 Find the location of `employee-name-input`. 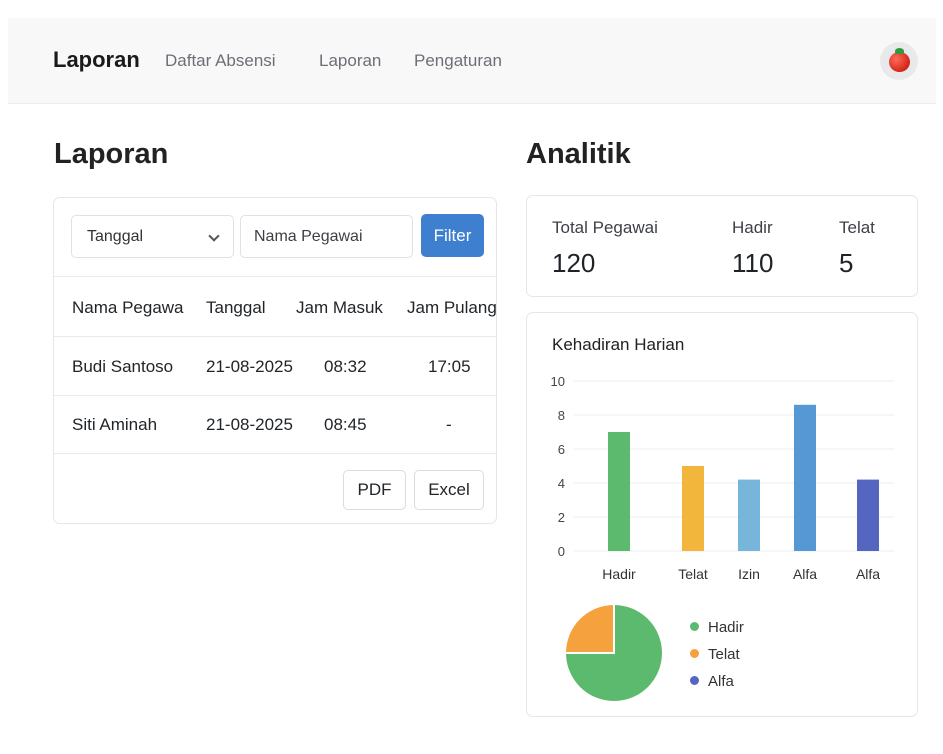

employee-name-input is located at coordinates (326, 236).